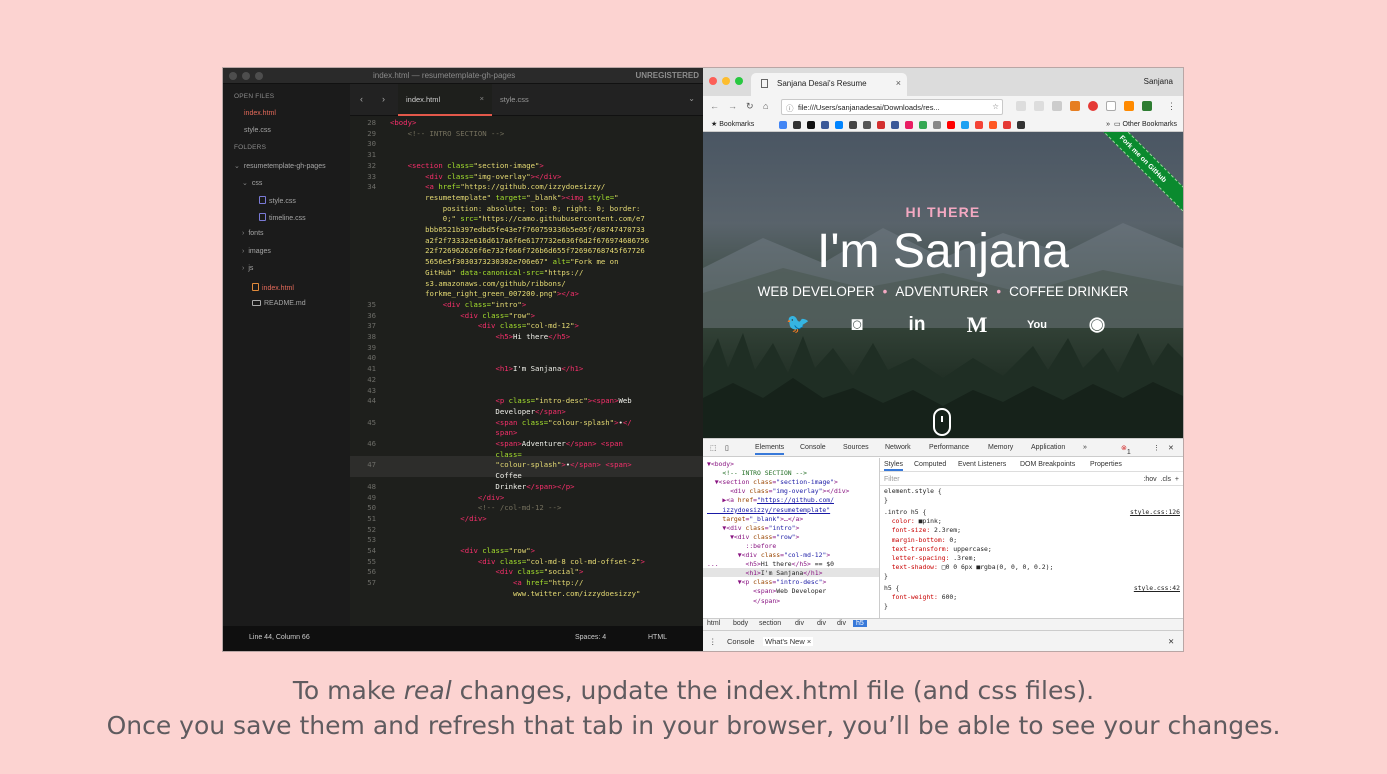 This screenshot has width=1387, height=774. What do you see at coordinates (590, 637) in the screenshot?
I see `indentation-setting: Spaces: 4` at bounding box center [590, 637].